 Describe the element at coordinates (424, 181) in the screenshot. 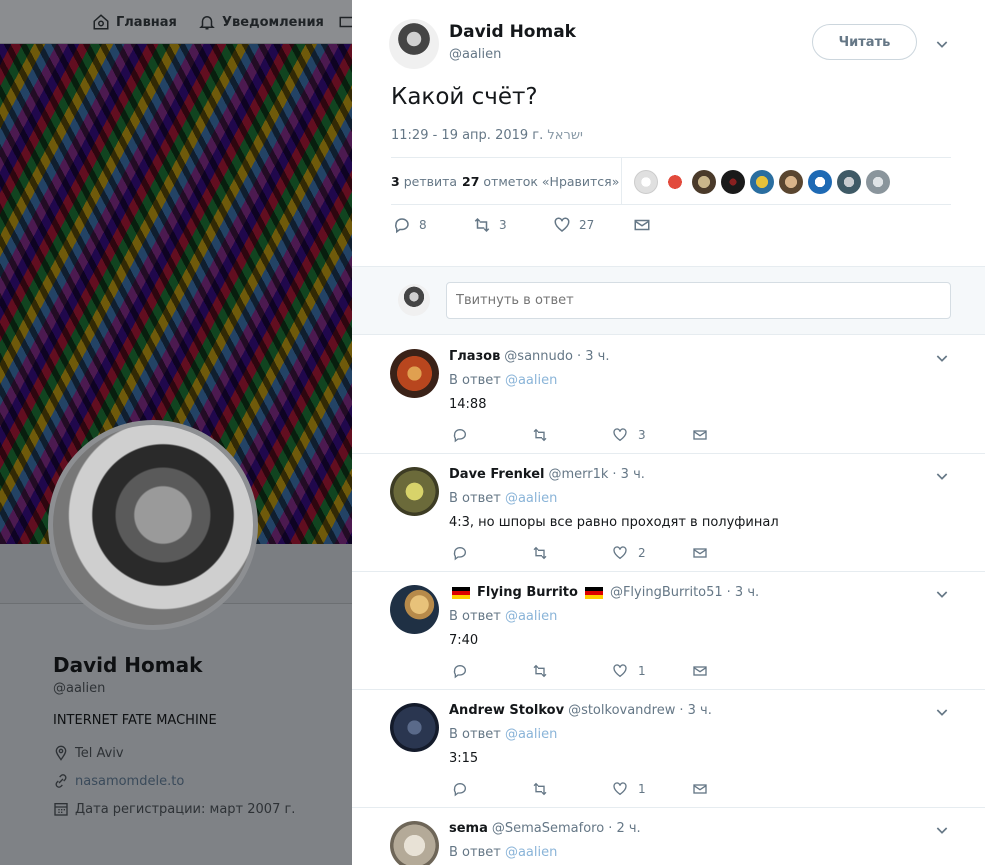

I see `retweets-stat: 3 ретвита` at that location.